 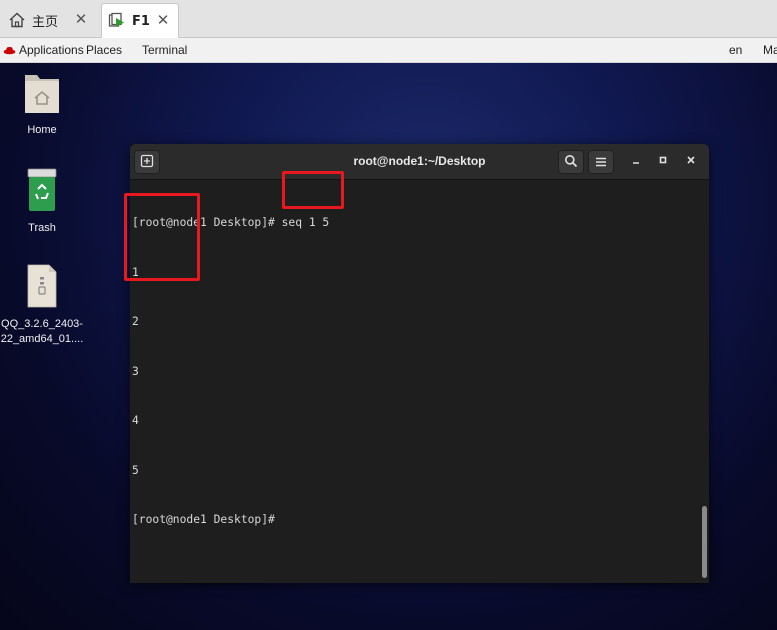 I want to click on tab-label: 主页, so click(x=45, y=22).